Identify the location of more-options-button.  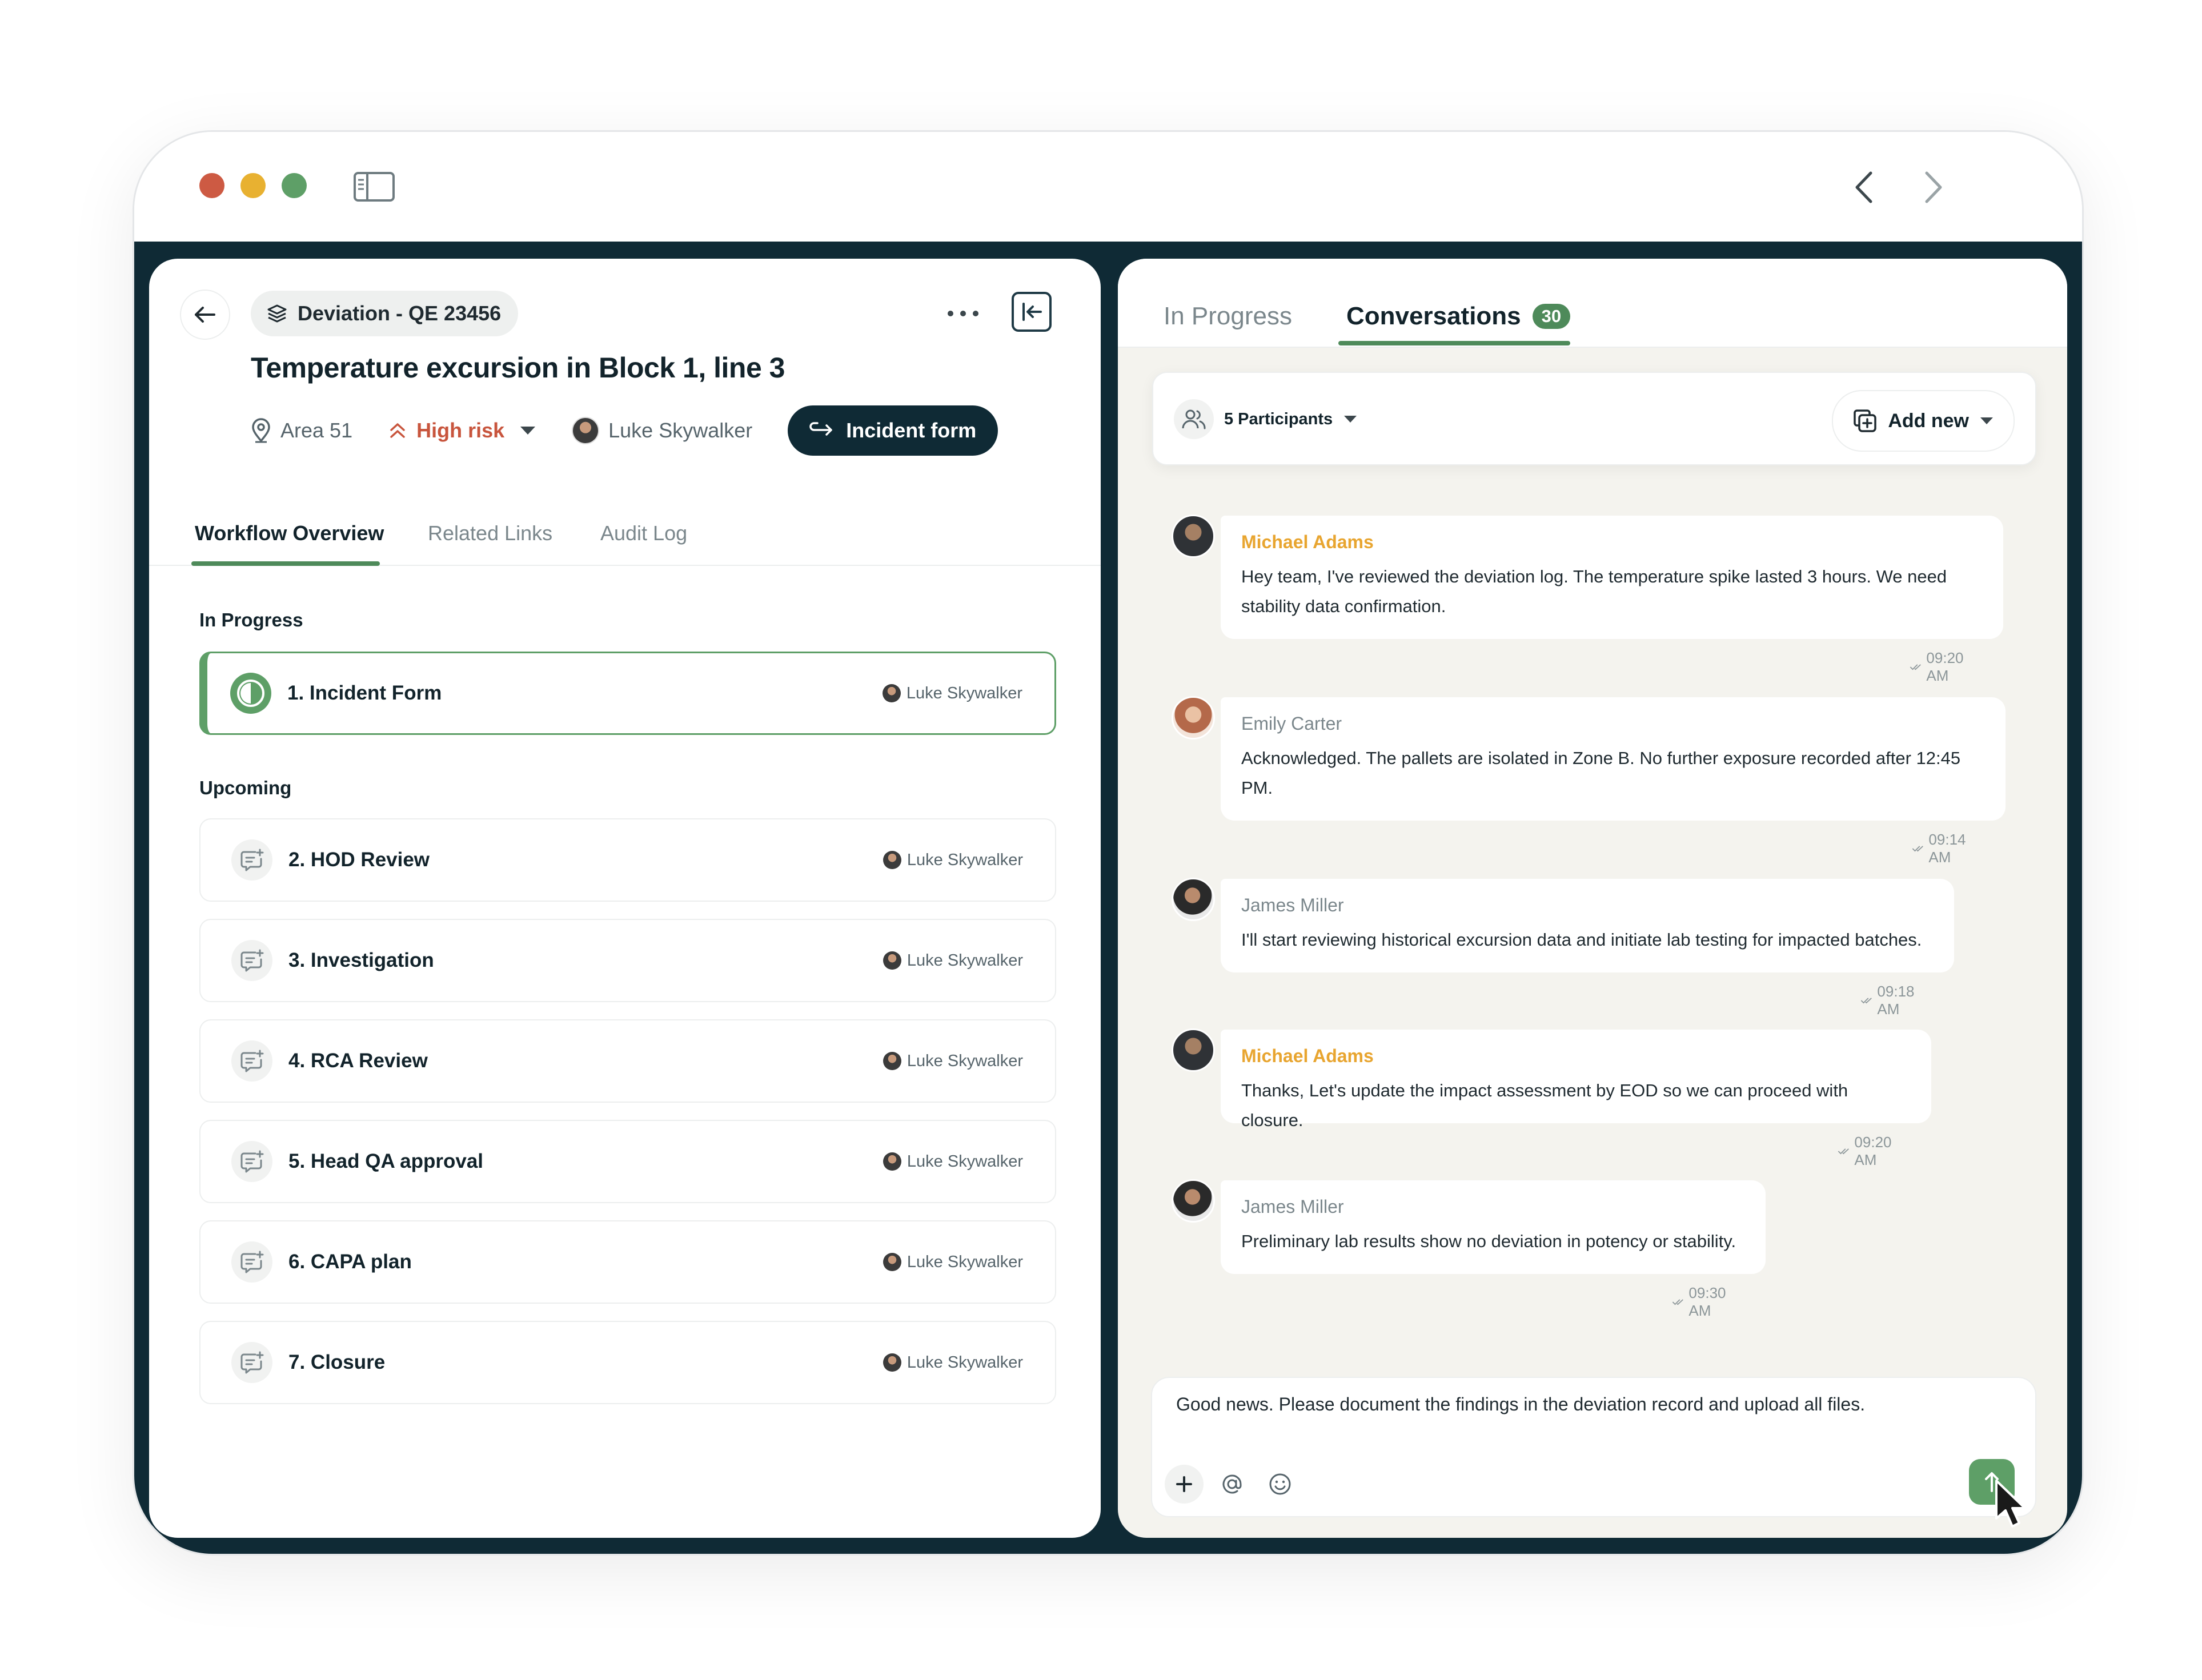
(963, 313).